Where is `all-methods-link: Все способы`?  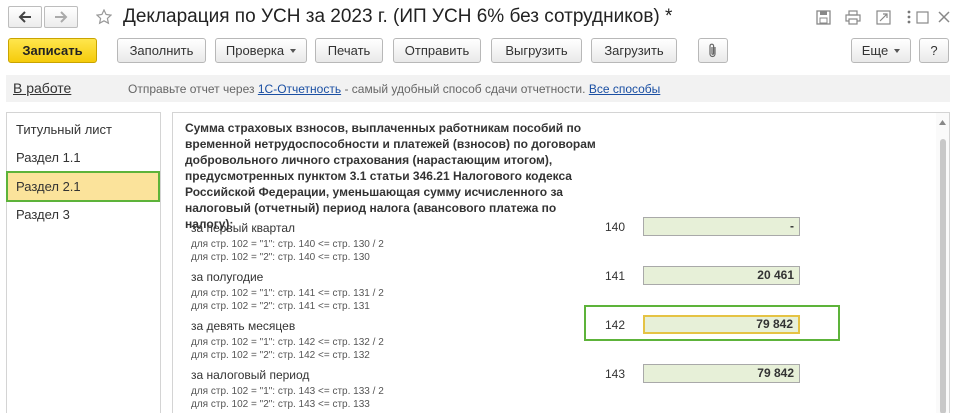
all-methods-link: Все способы is located at coordinates (625, 89).